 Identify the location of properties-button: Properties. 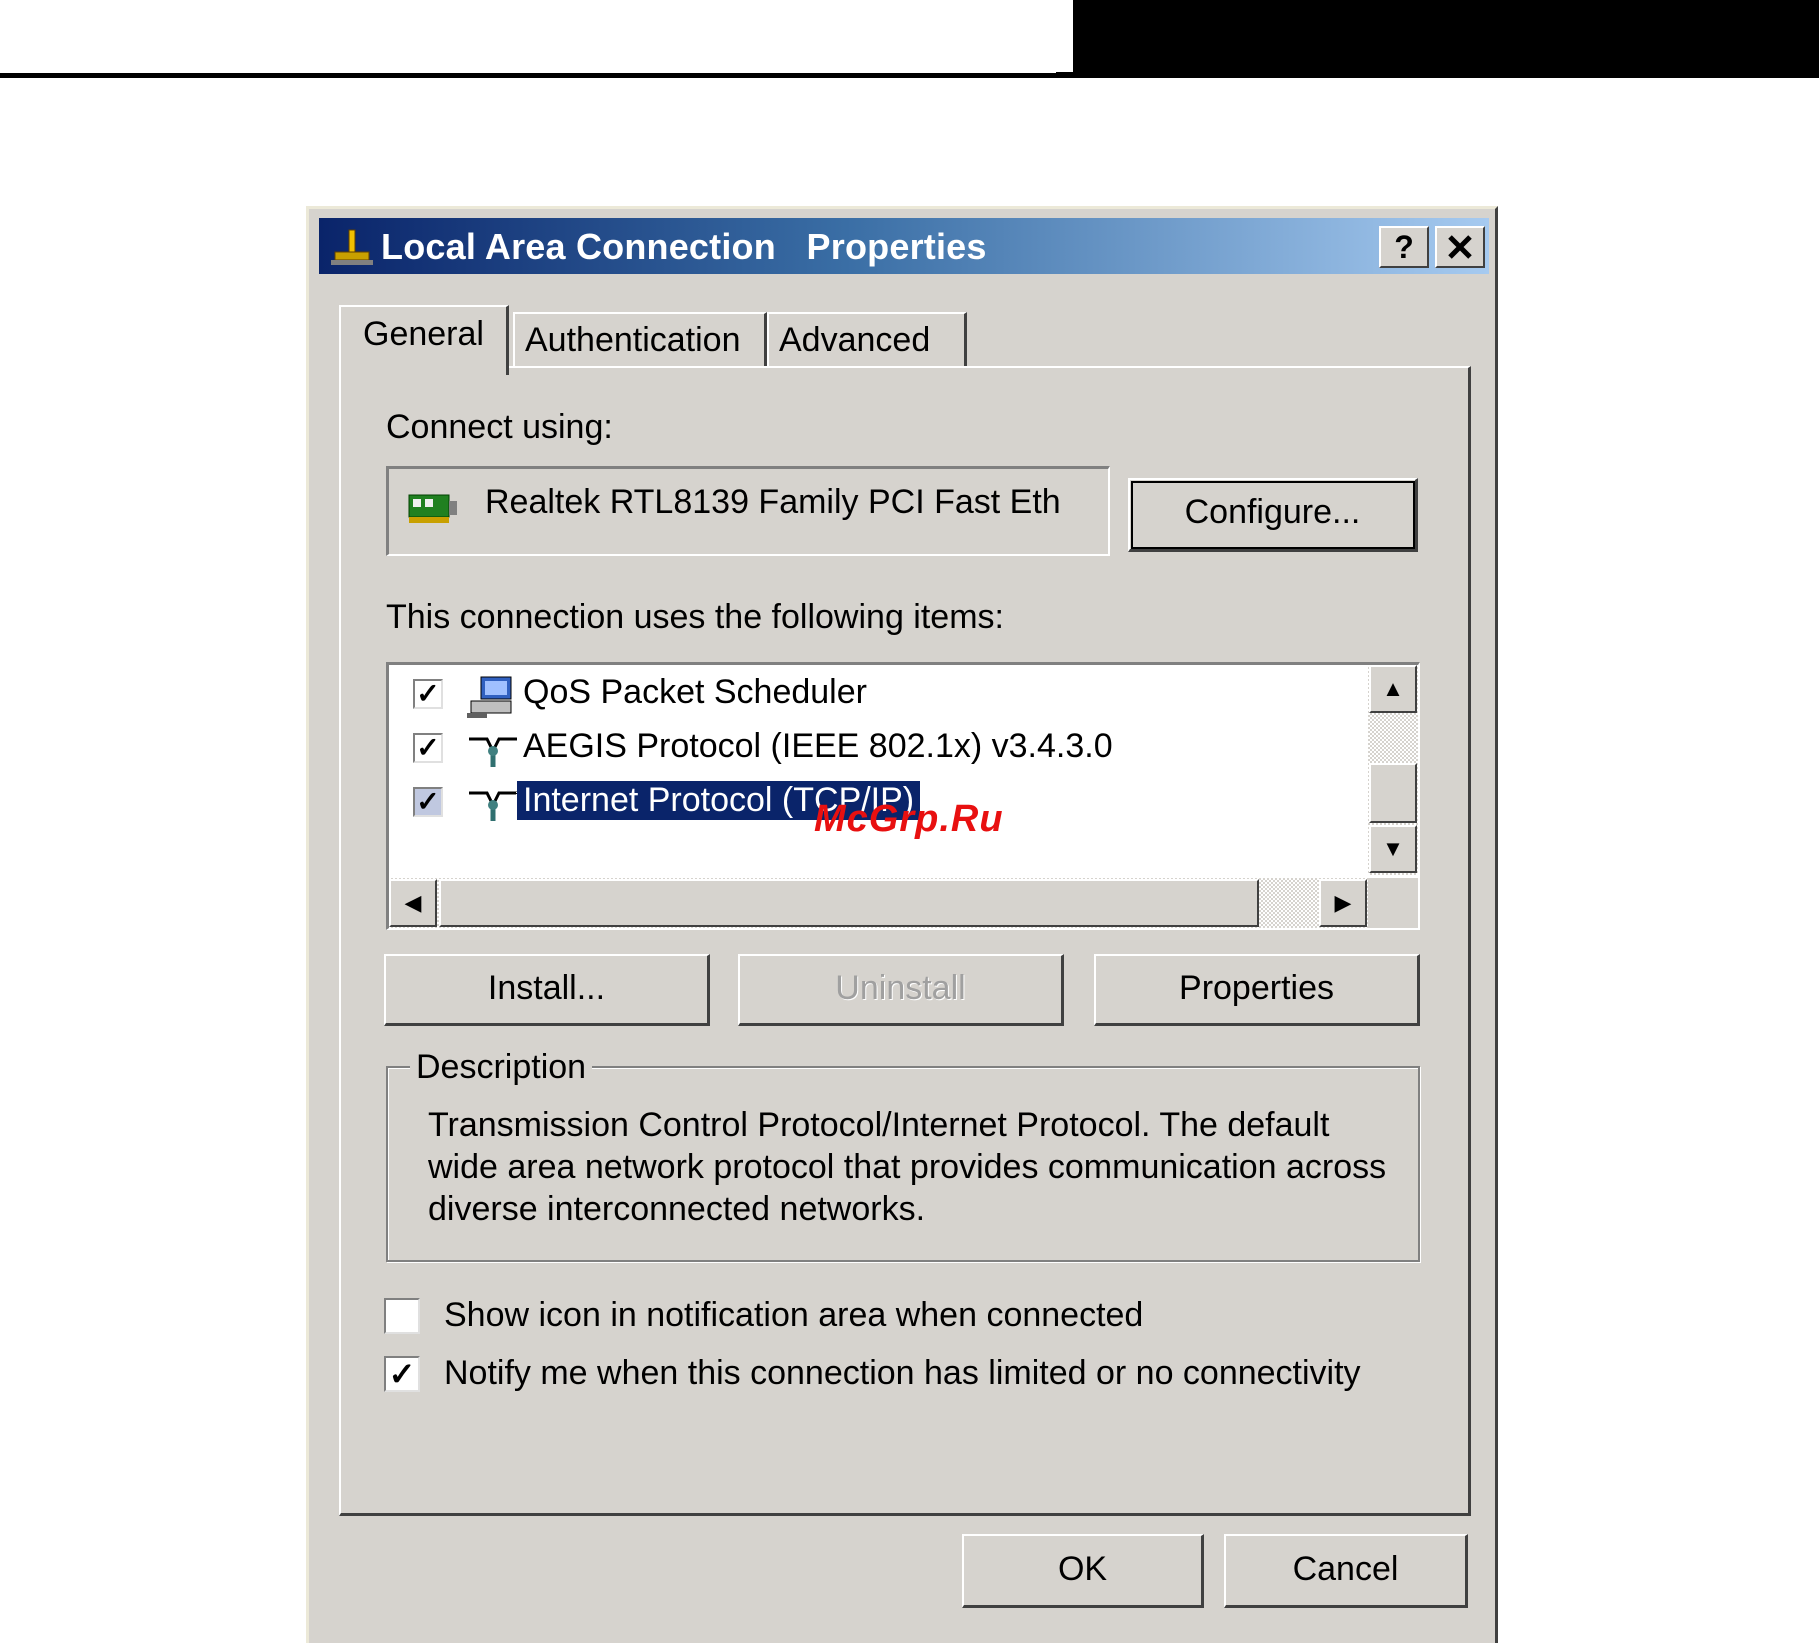
(1257, 990).